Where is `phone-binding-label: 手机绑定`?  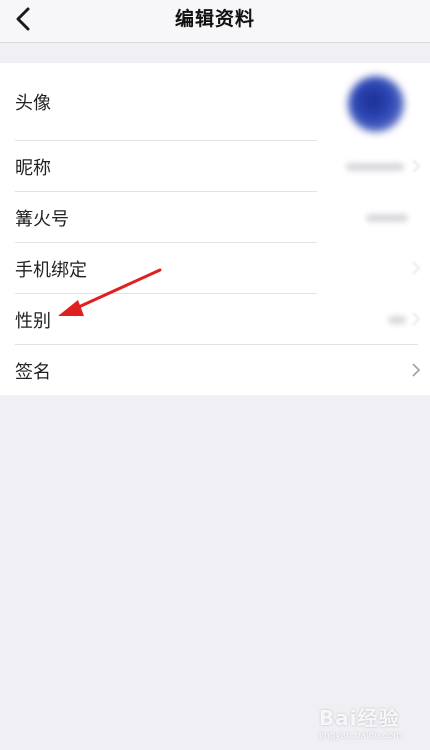
phone-binding-label: 手机绑定 is located at coordinates (51, 270).